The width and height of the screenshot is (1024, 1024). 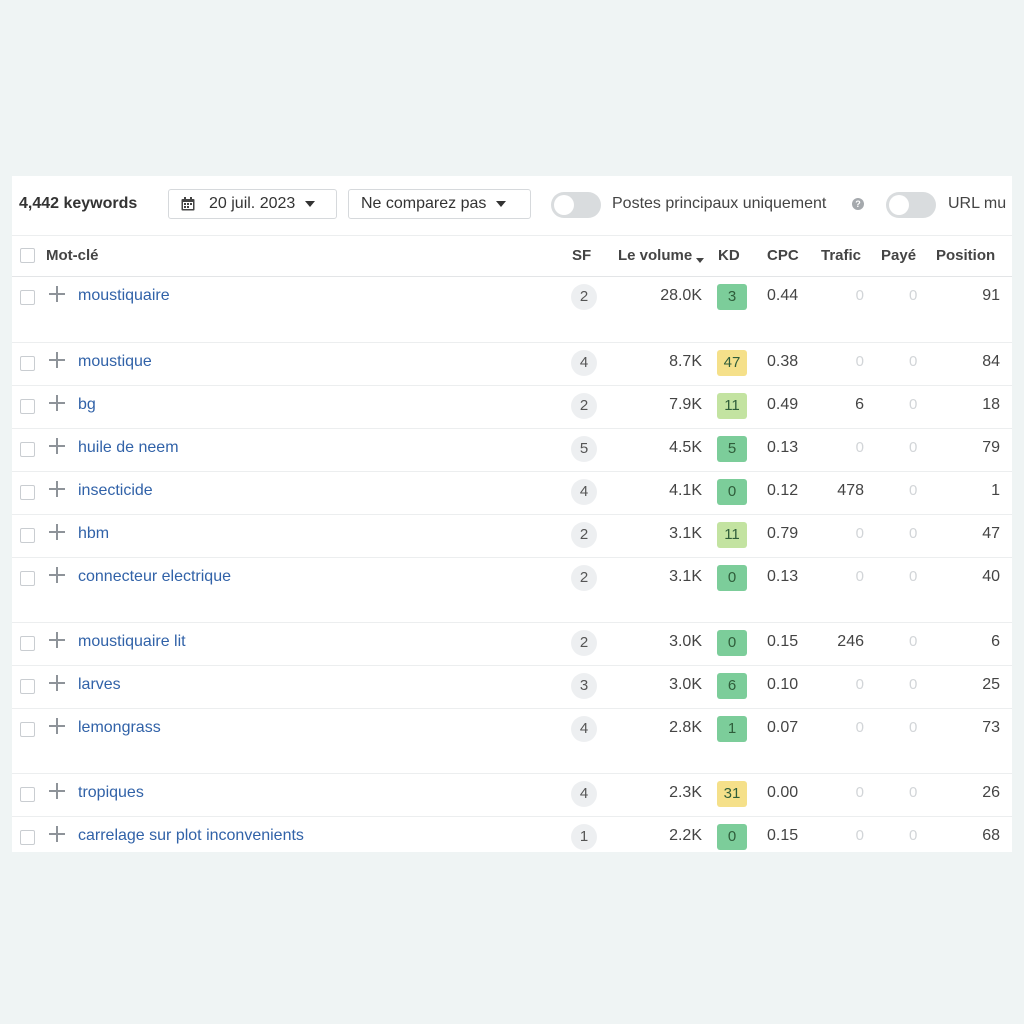 I want to click on col-keyword: Mot-clé, so click(x=72, y=255).